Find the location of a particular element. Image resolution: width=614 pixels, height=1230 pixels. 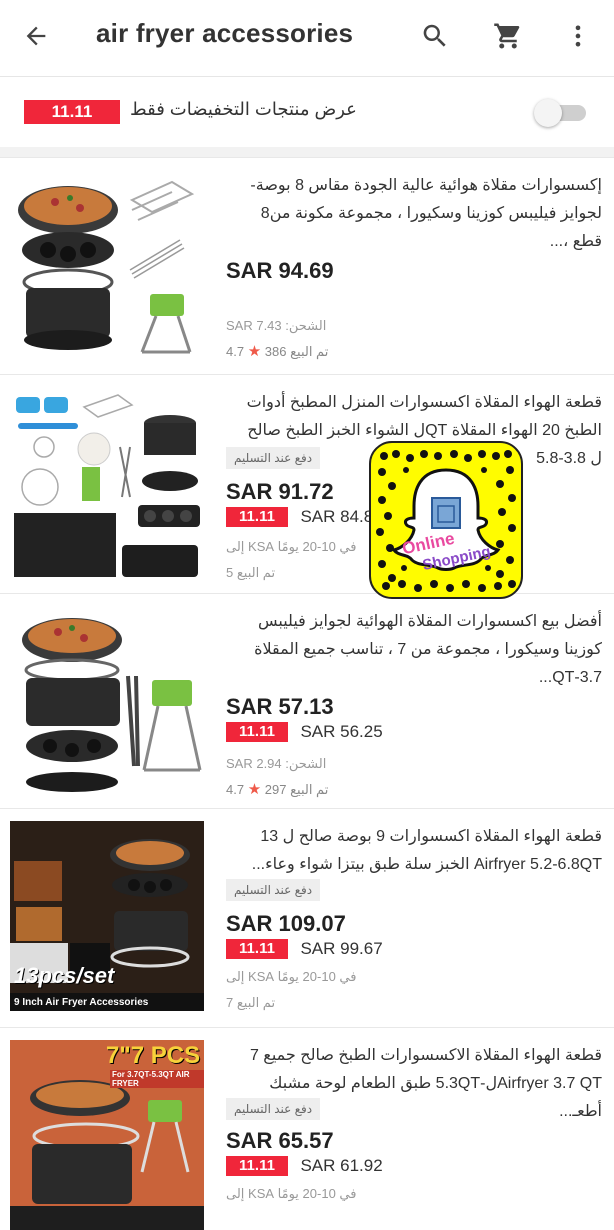

sale-price: SAR 99.67 is located at coordinates (341, 948).